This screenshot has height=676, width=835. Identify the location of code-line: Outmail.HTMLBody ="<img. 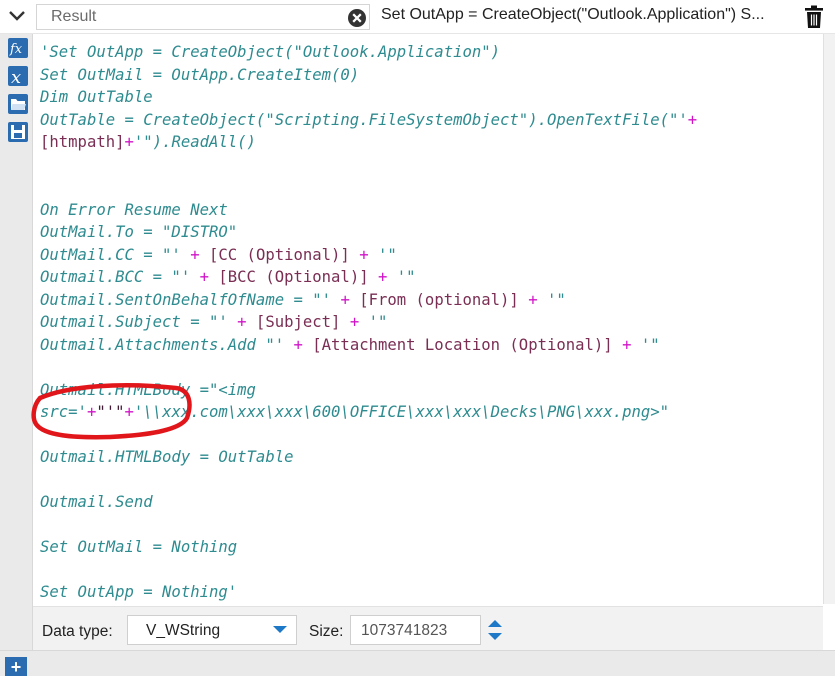
(148, 390).